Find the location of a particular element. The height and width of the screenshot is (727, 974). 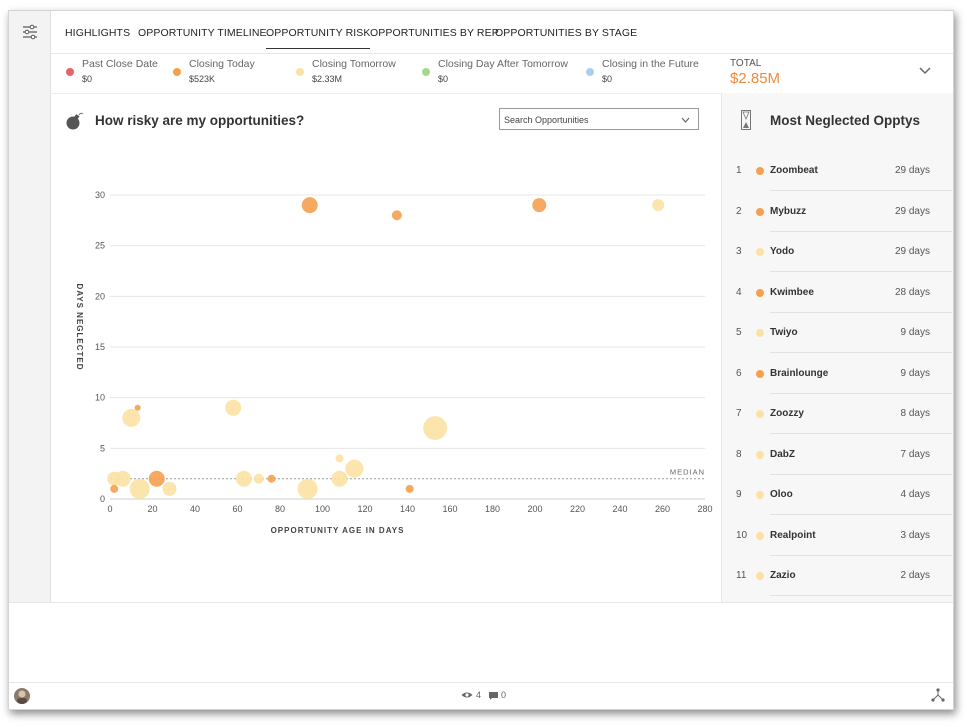

legend-label: Closing Today is located at coordinates (222, 64).